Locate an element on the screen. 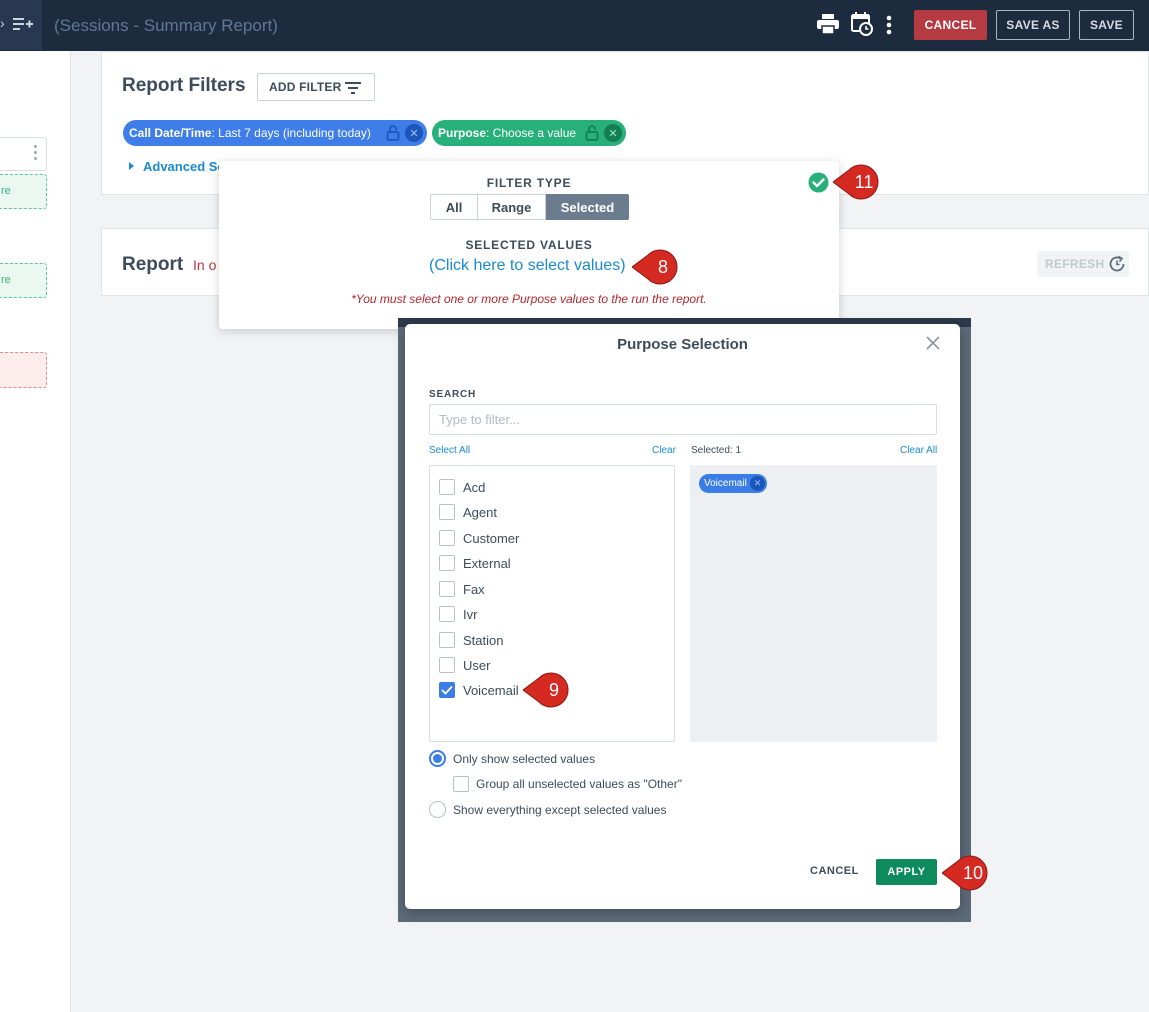 This screenshot has width=1149, height=1012. radio-button-checked is located at coordinates (437, 758).